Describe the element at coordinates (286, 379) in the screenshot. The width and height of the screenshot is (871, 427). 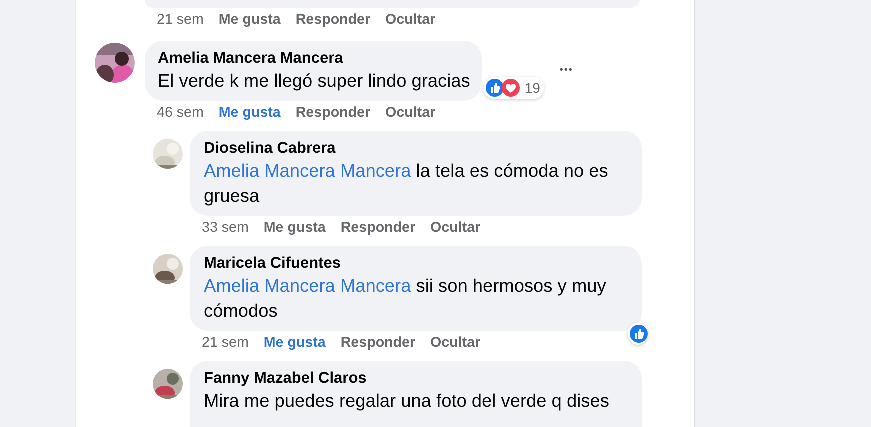
I see `author-name: Fanny Mazabel Claros` at that location.